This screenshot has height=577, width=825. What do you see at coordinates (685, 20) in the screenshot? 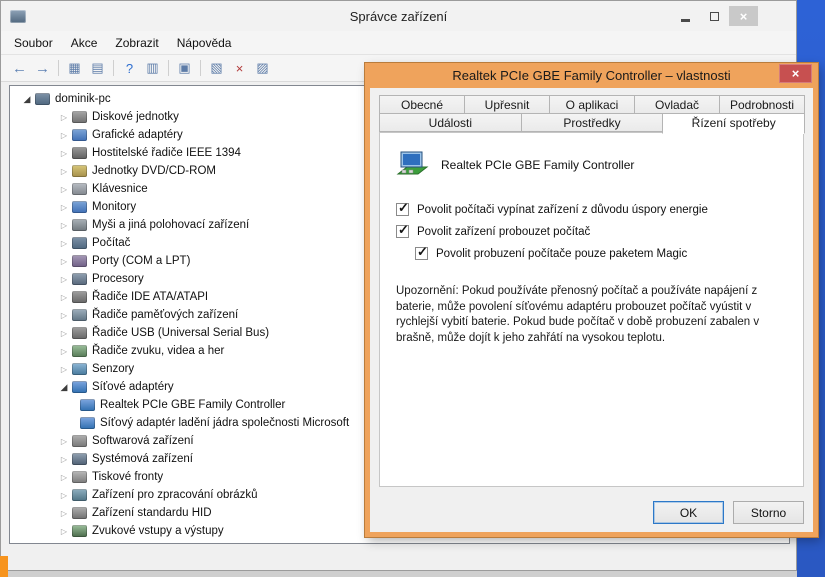
I see `minimize-icon` at bounding box center [685, 20].